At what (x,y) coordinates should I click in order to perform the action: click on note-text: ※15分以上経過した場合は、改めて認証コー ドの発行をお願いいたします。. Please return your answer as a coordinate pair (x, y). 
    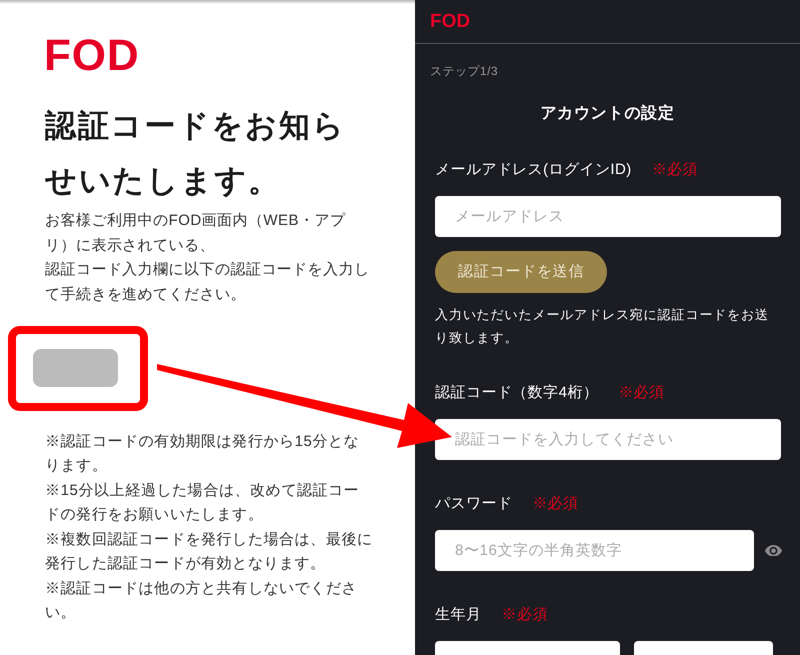
    Looking at the image, I should click on (202, 503).